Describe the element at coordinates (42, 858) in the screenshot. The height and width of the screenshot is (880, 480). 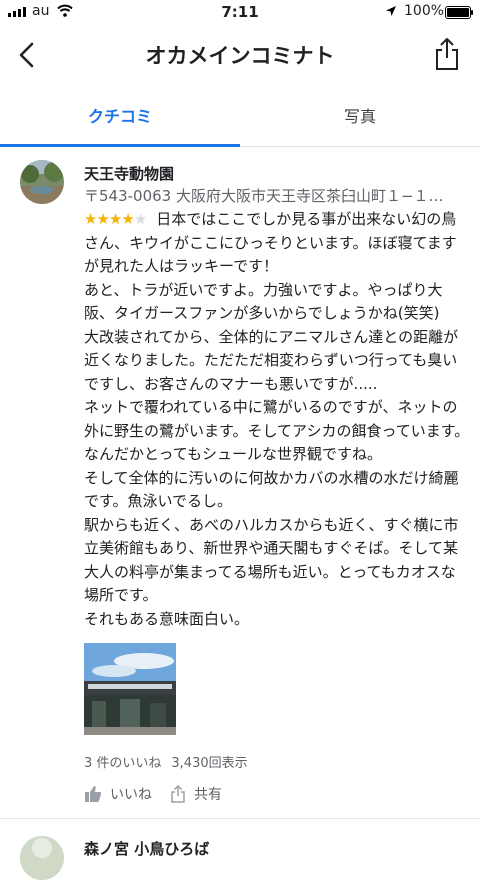
I see `next-place-avatar` at that location.